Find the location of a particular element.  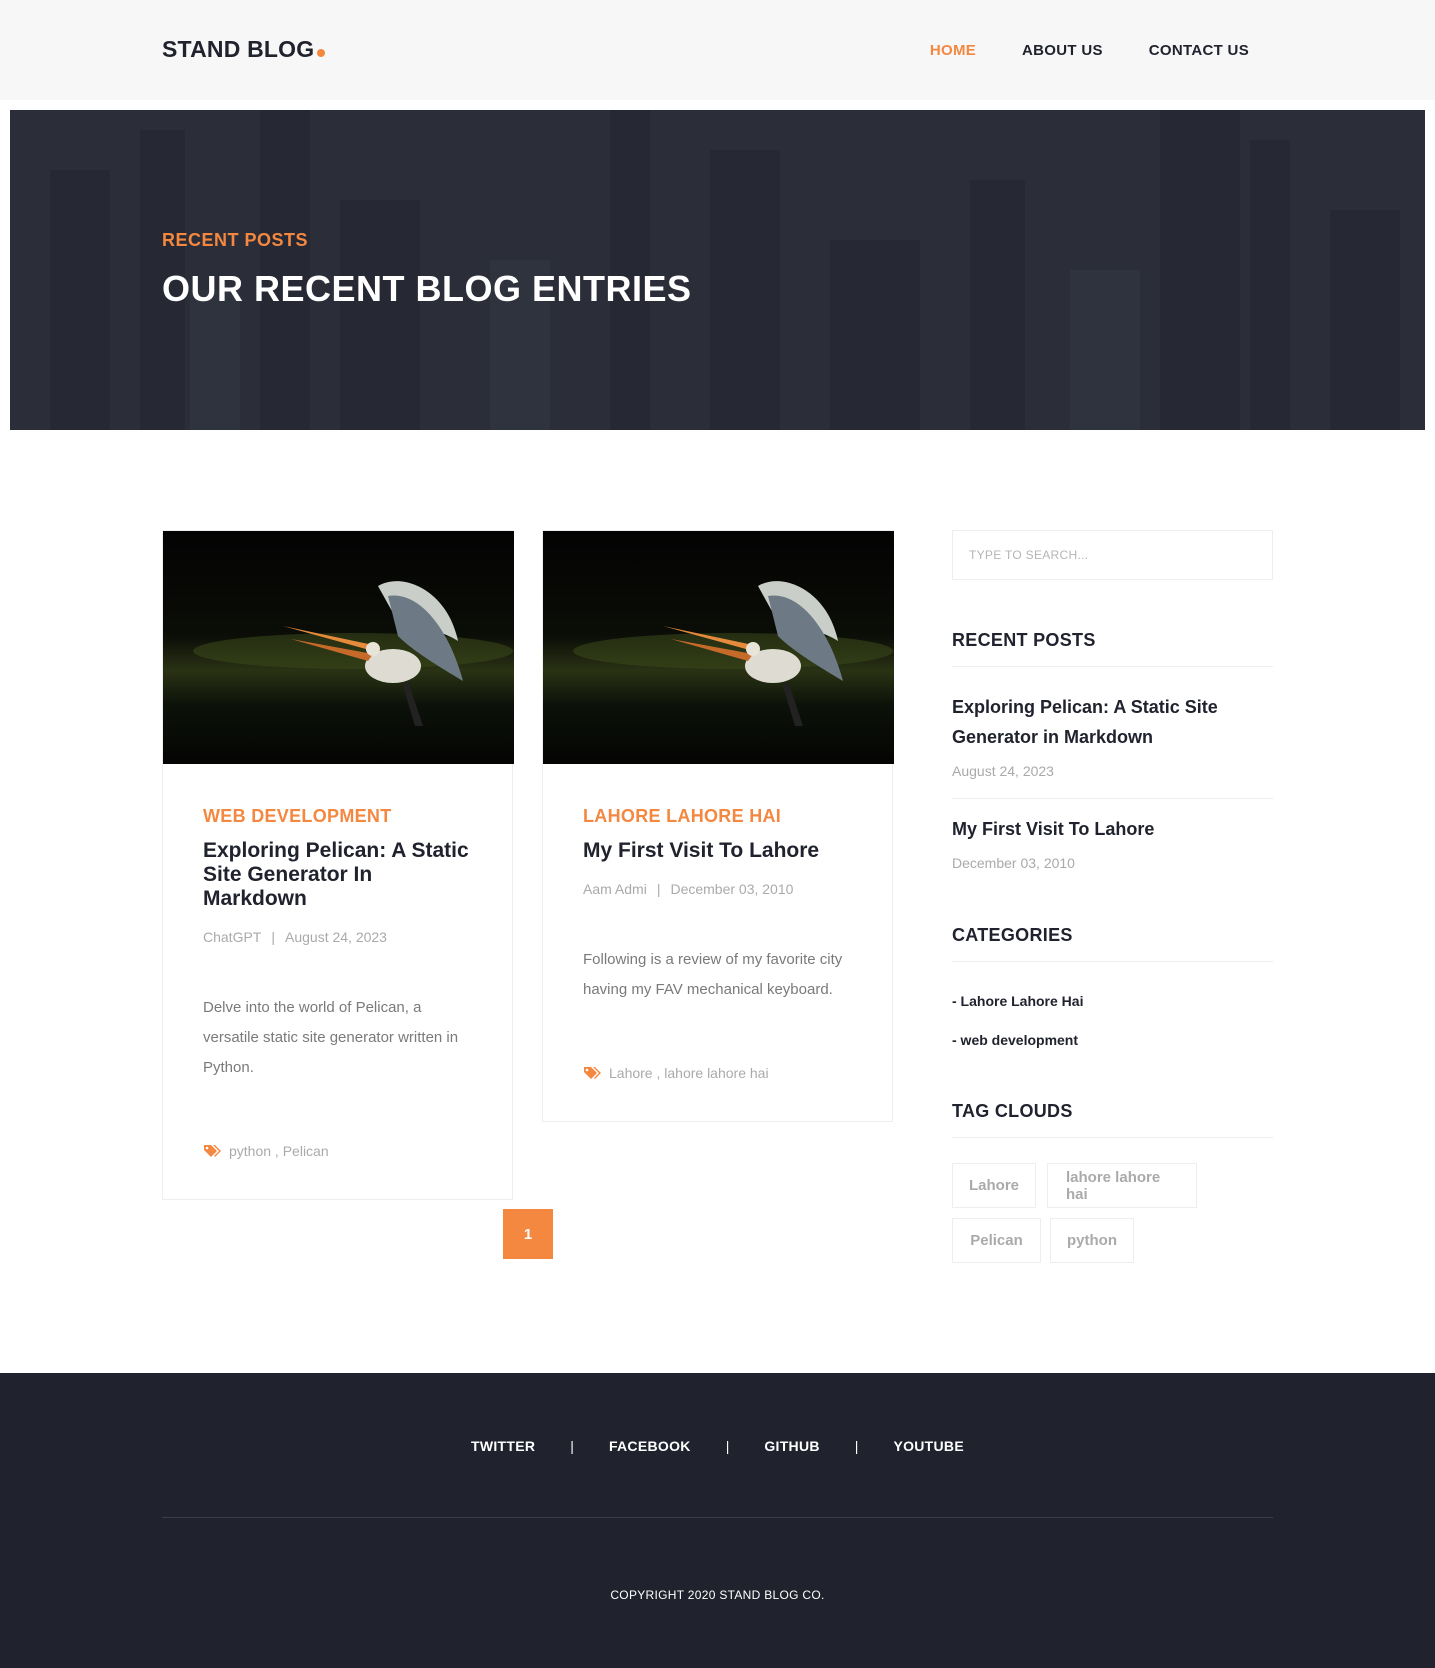

nav-about-link: ABOUT US is located at coordinates (1062, 50).